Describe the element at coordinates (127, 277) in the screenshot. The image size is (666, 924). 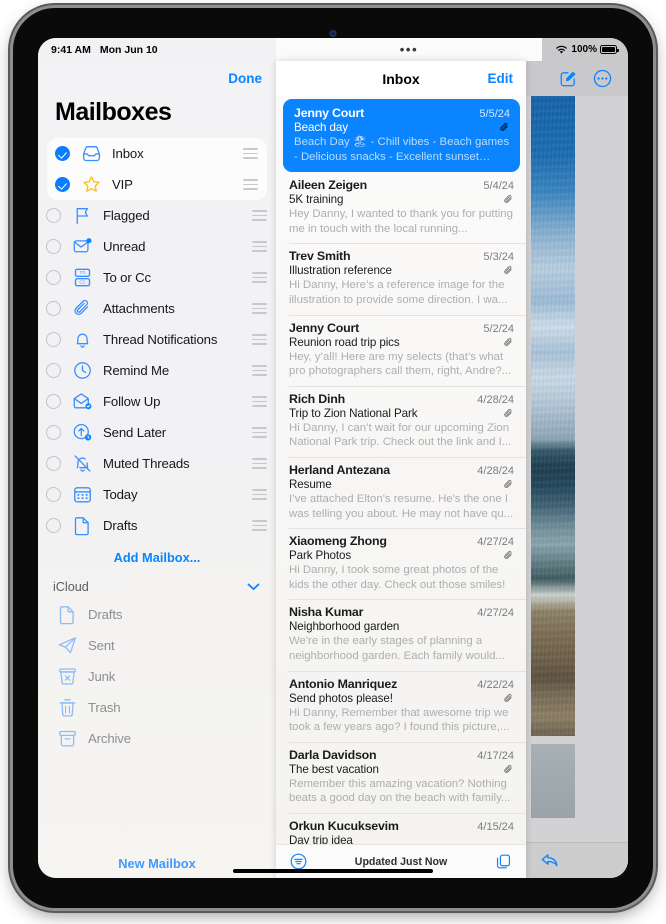
I see `sidebar-item-label: To or Cc` at that location.